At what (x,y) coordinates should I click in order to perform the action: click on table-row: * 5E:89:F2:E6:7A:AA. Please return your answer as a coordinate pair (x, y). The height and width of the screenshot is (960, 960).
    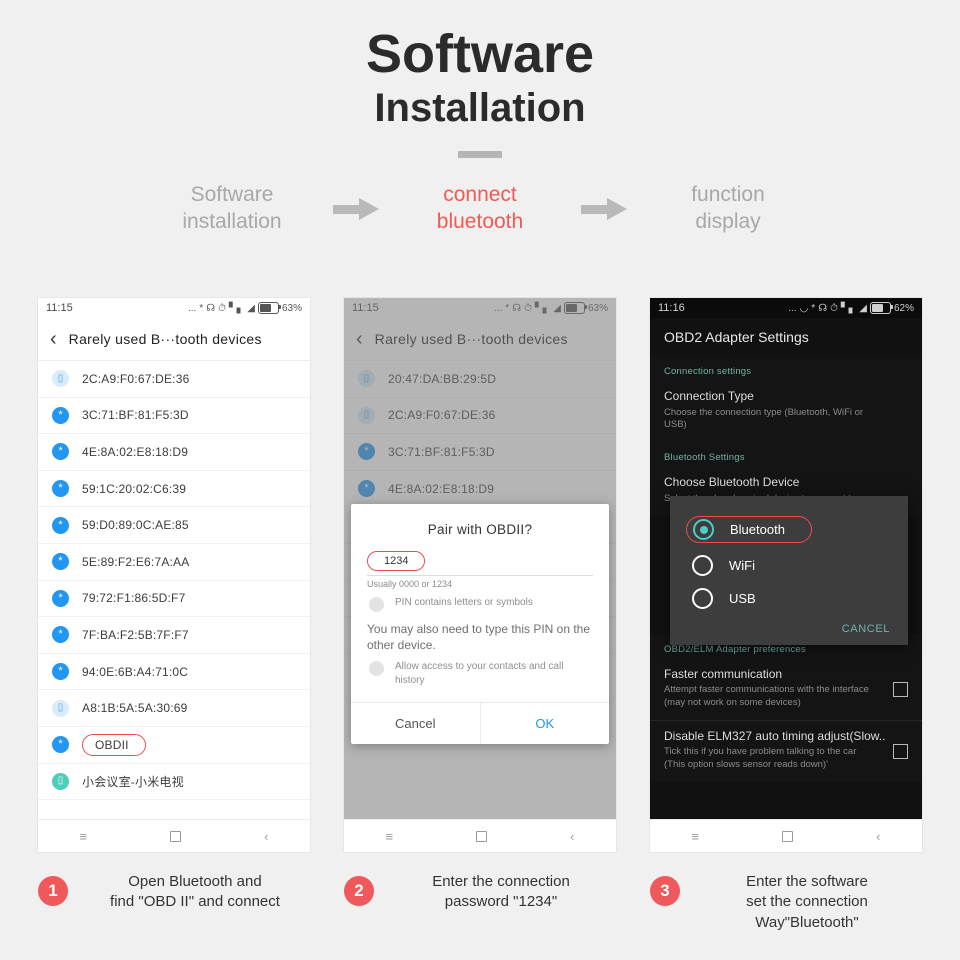
    Looking at the image, I should click on (174, 562).